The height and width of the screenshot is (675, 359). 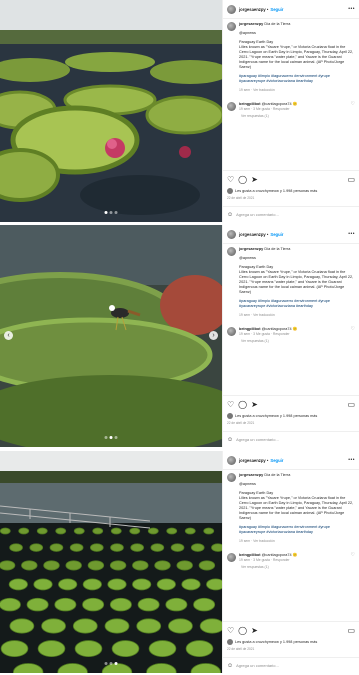 I want to click on previous-photo-icon: ‹, so click(x=8, y=335).